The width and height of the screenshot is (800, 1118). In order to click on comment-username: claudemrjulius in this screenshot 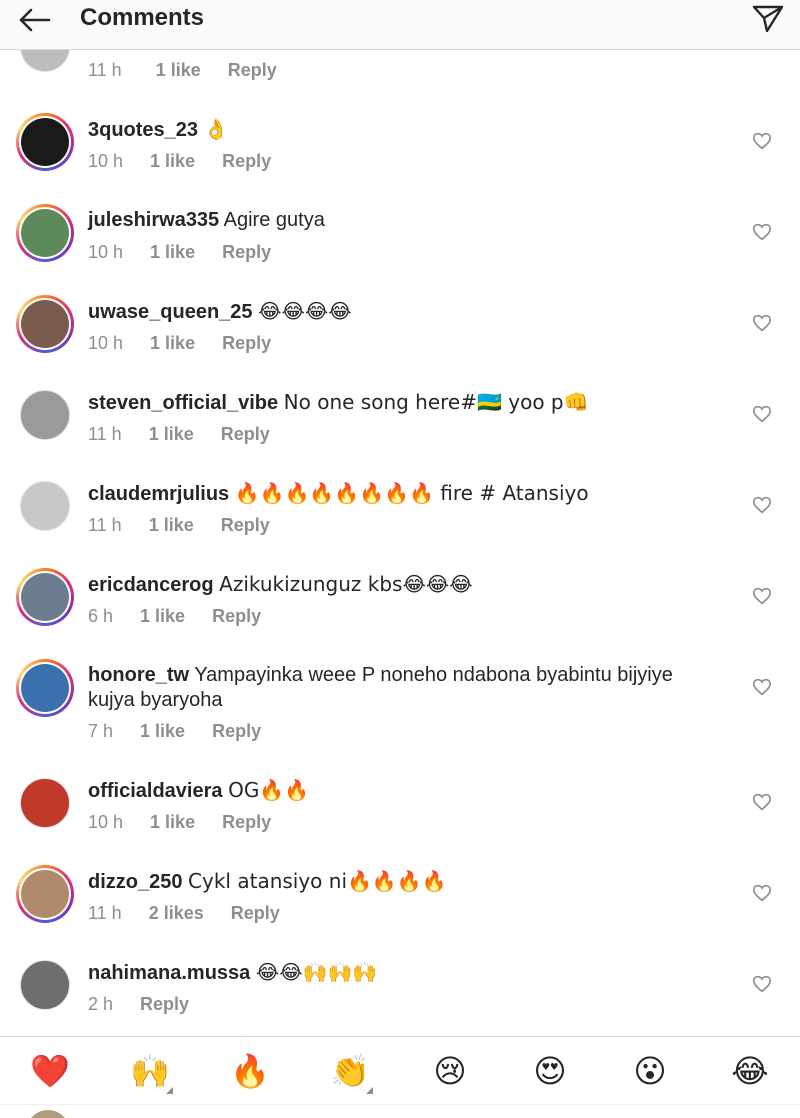, I will do `click(158, 494)`.